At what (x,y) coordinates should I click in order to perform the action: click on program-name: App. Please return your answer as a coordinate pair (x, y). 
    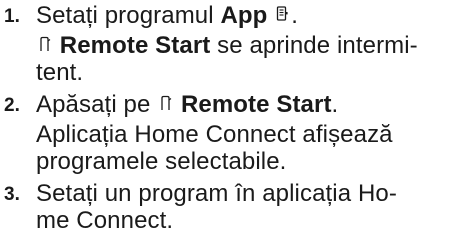
    Looking at the image, I should click on (244, 15).